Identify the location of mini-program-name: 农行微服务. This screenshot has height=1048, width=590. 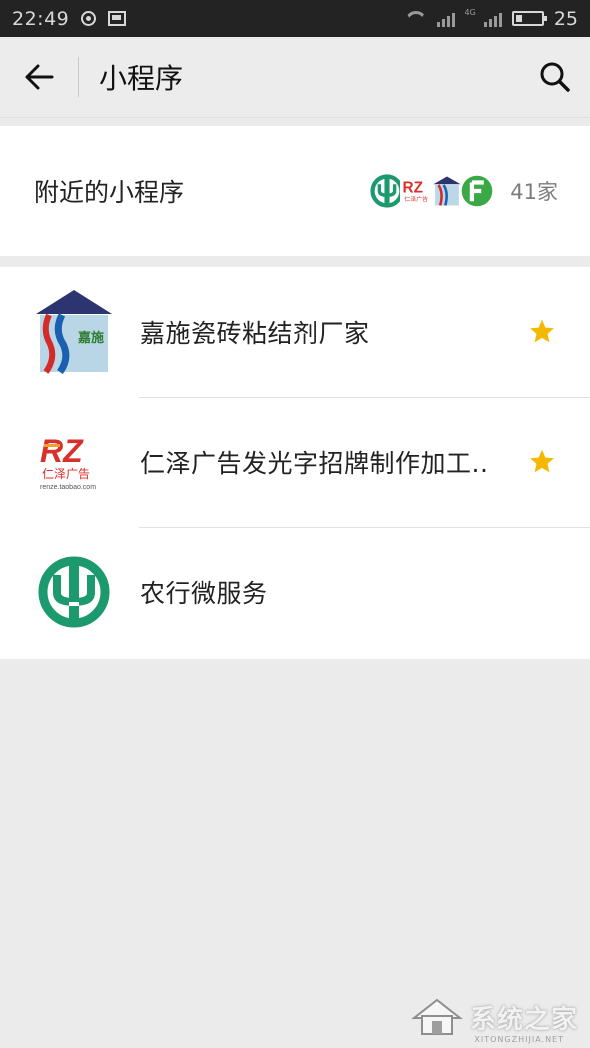
(204, 593).